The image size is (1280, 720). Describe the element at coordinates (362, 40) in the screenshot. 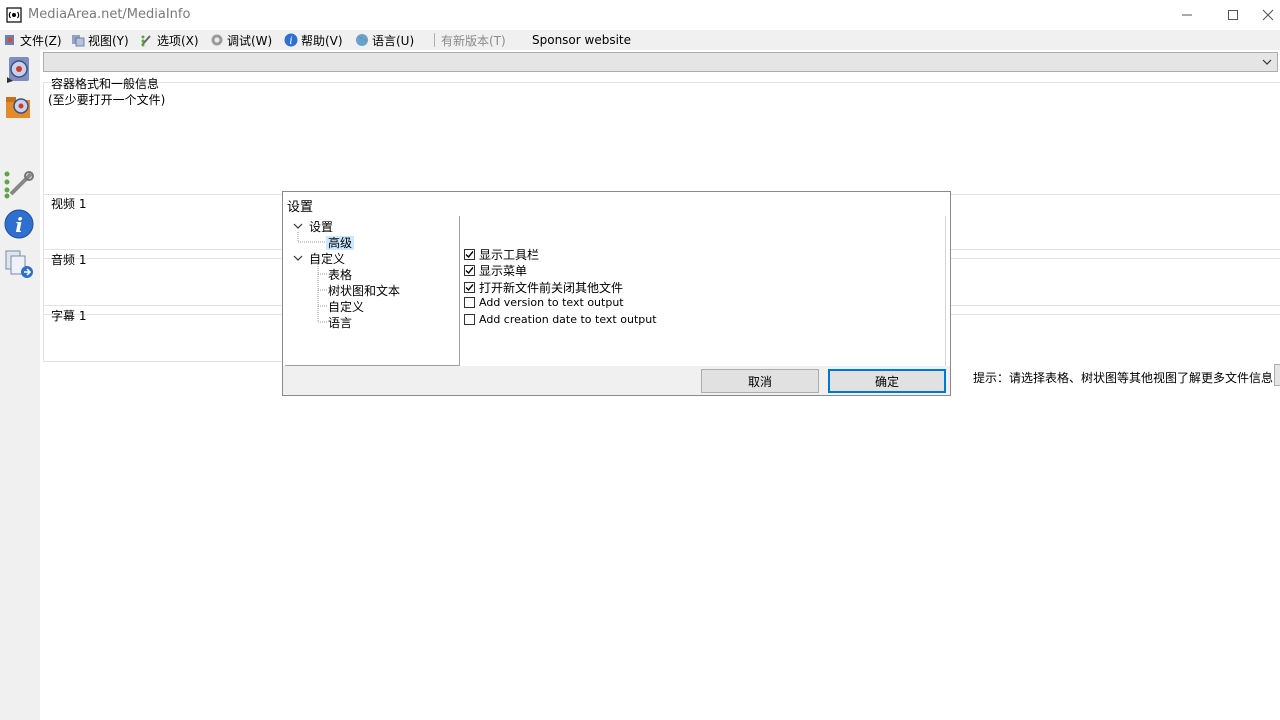

I see `language-icon` at that location.